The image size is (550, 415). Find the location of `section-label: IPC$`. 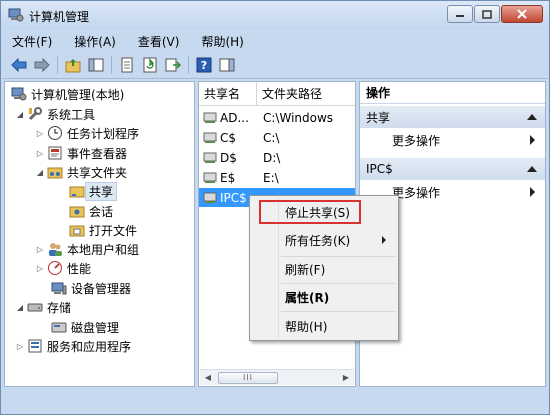

section-label: IPC$ is located at coordinates (379, 169).